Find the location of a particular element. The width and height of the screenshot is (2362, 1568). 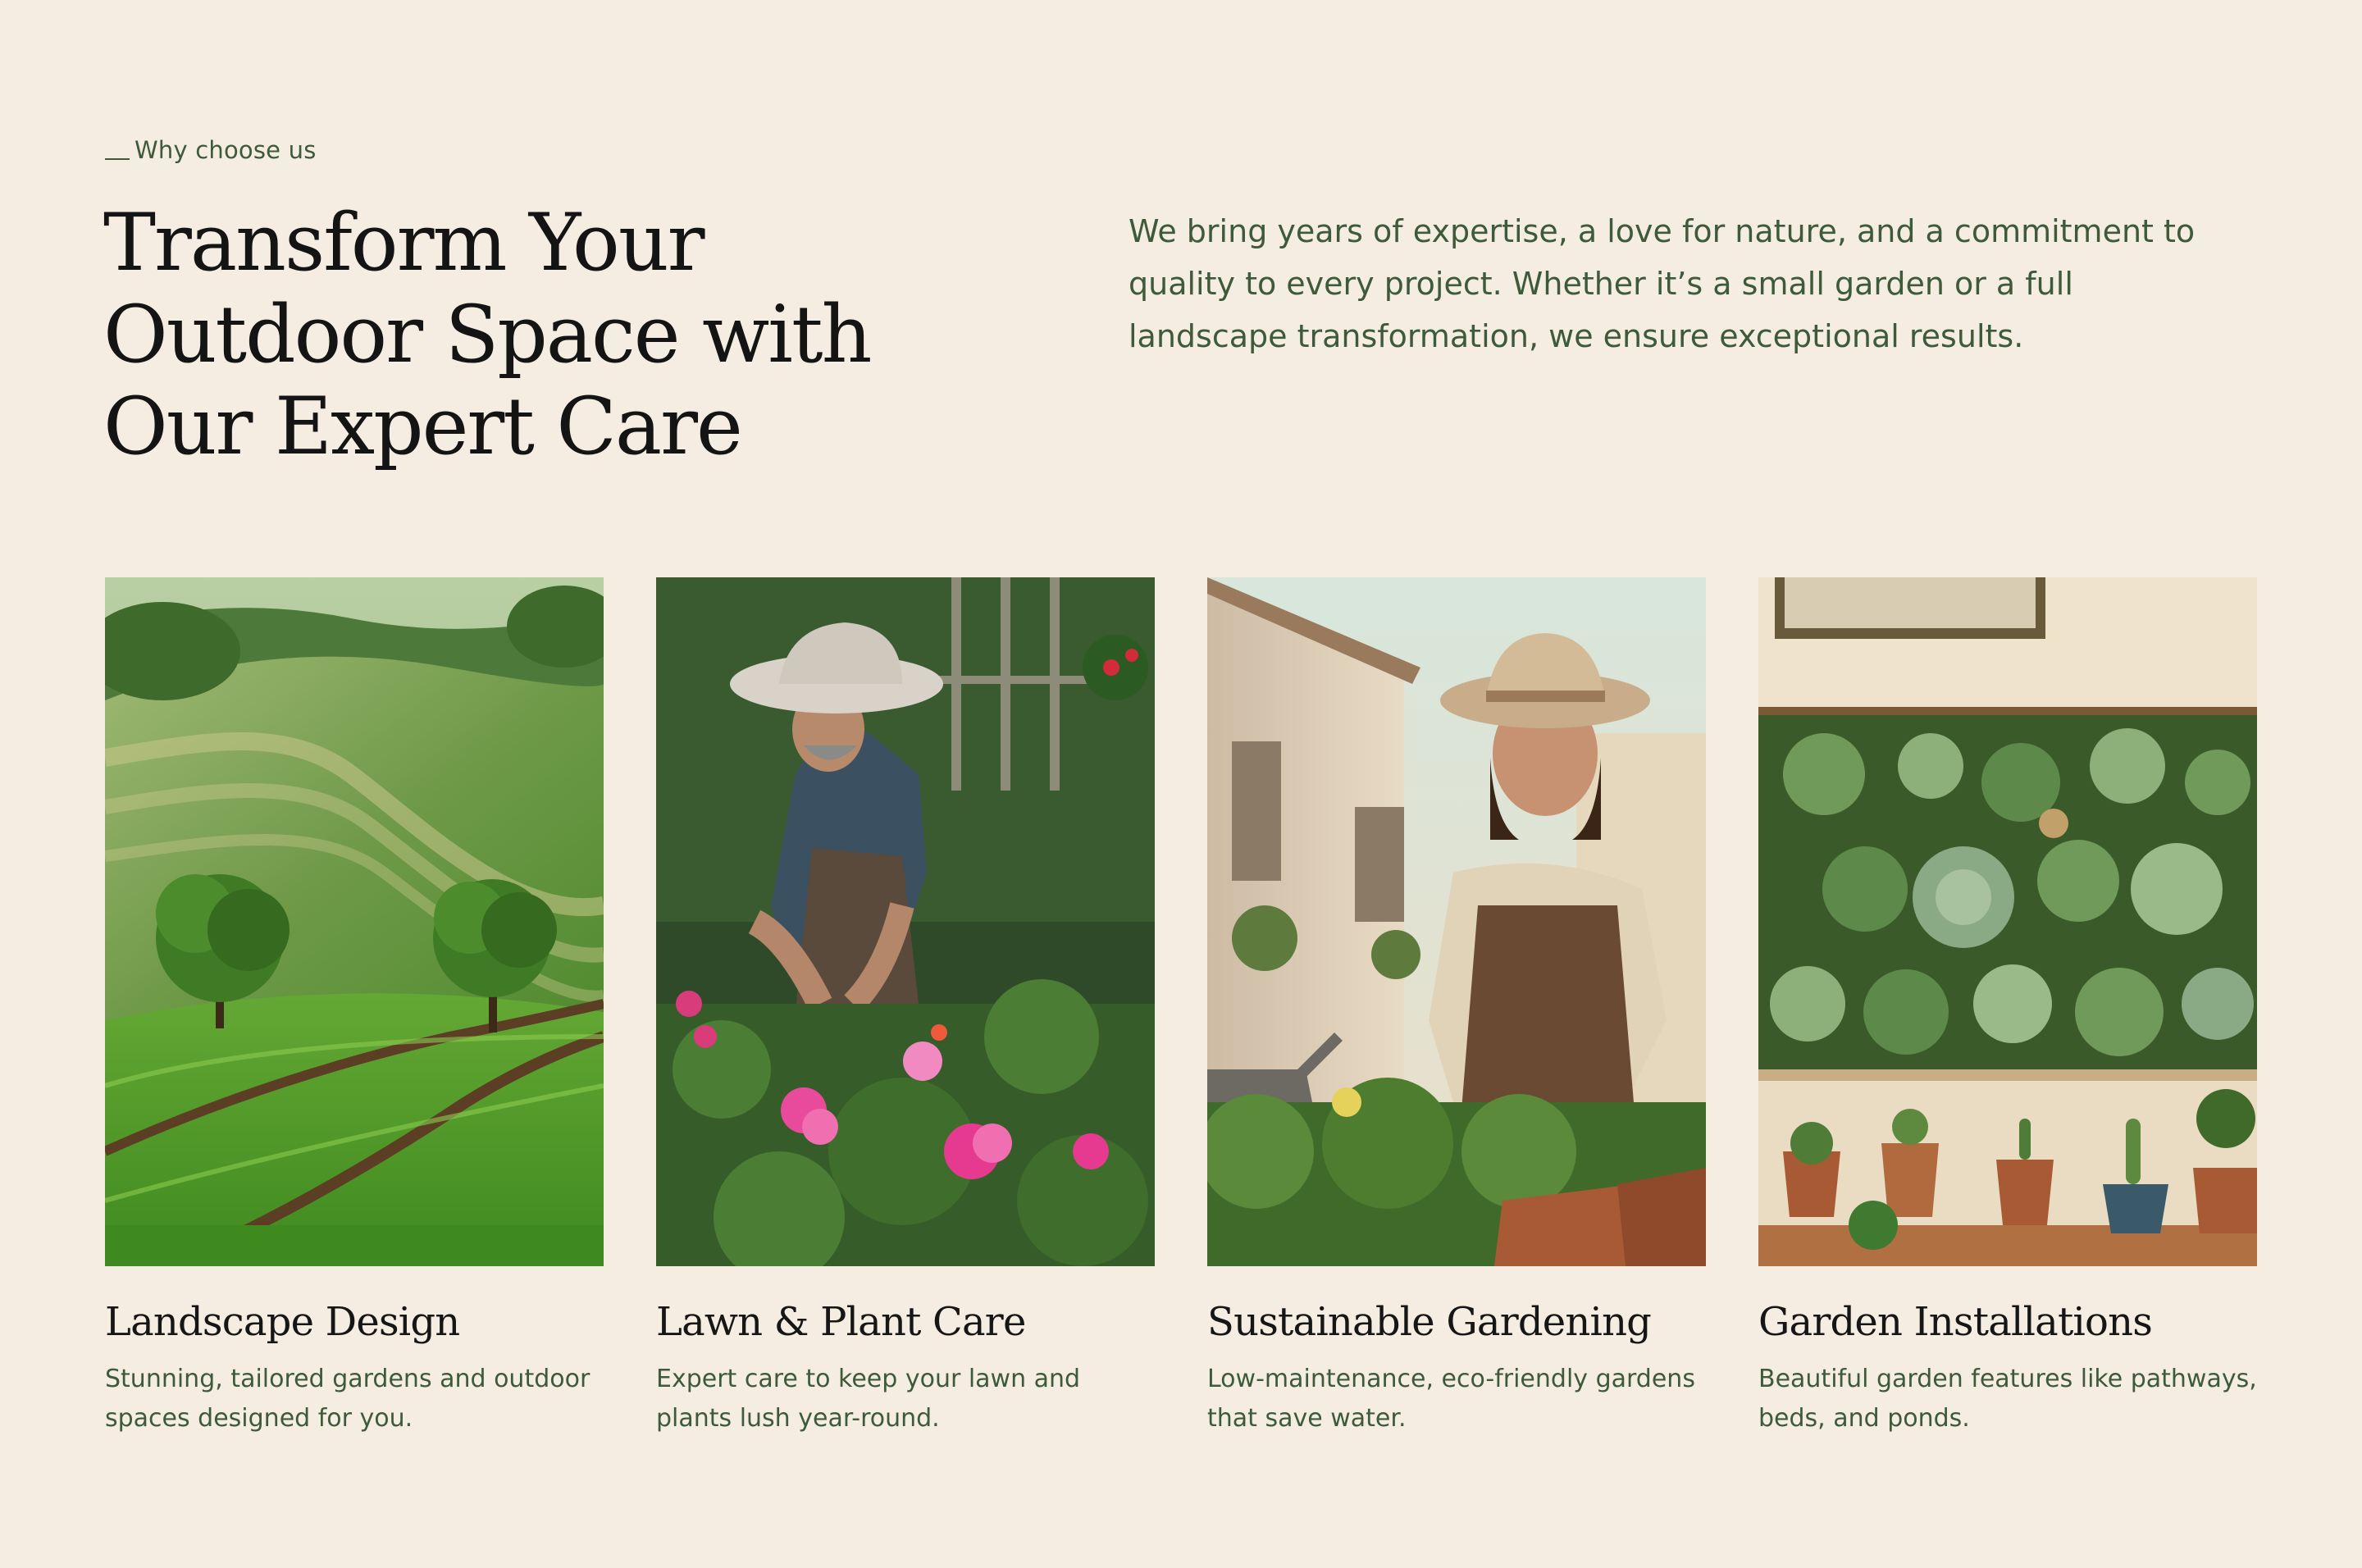

service-image-gardener is located at coordinates (906, 921).